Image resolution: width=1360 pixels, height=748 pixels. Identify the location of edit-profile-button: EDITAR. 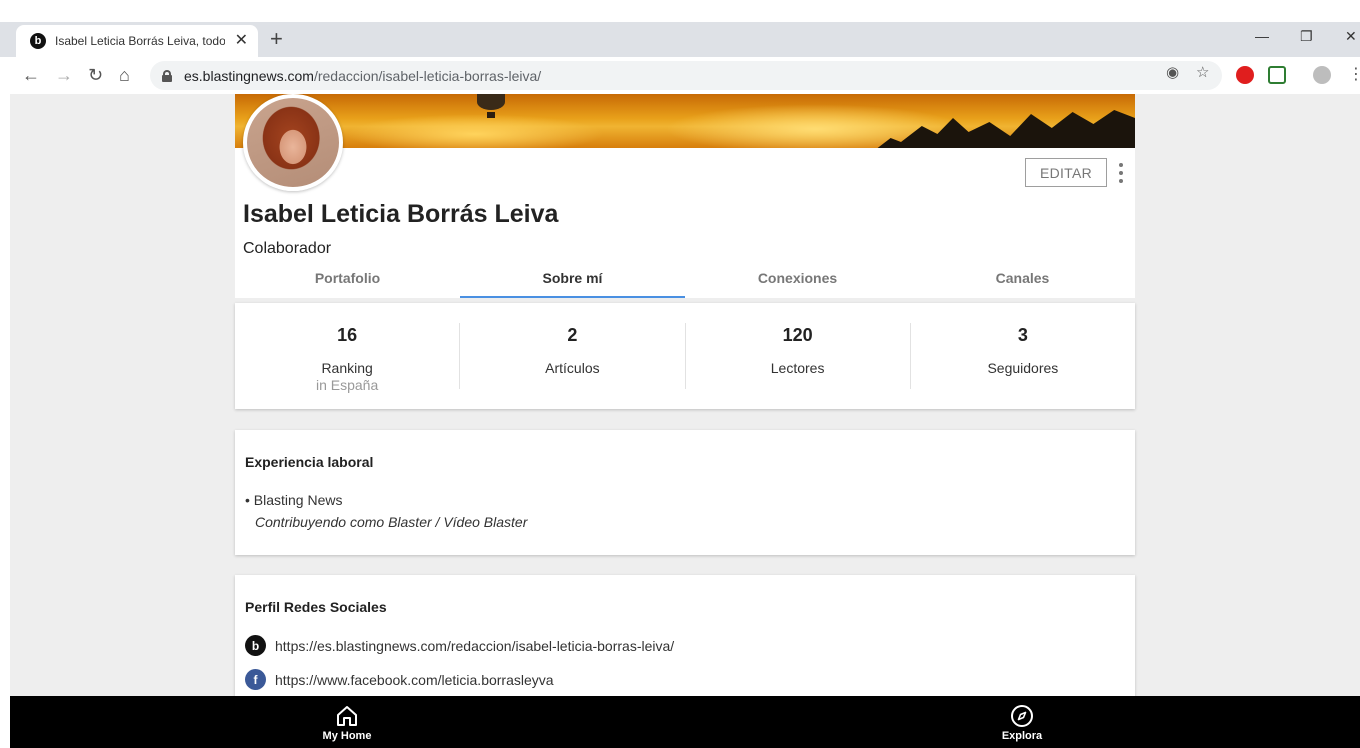
(1066, 172).